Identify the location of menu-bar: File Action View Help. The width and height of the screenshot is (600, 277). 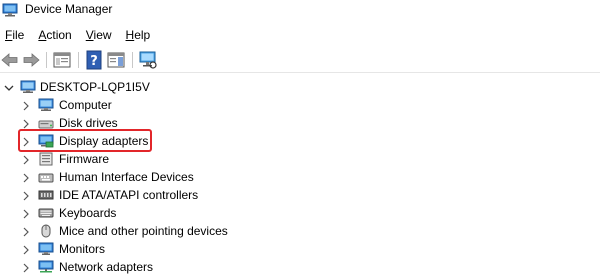
(78, 35).